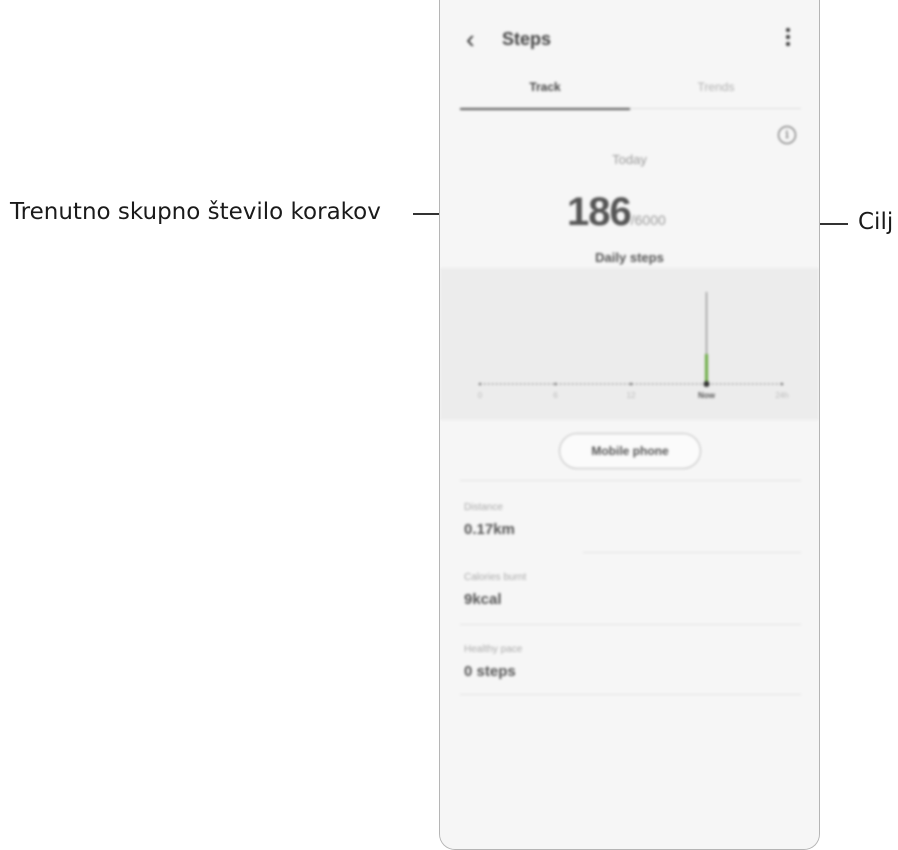  Describe the element at coordinates (706, 384) in the screenshot. I see `now-marker` at that location.